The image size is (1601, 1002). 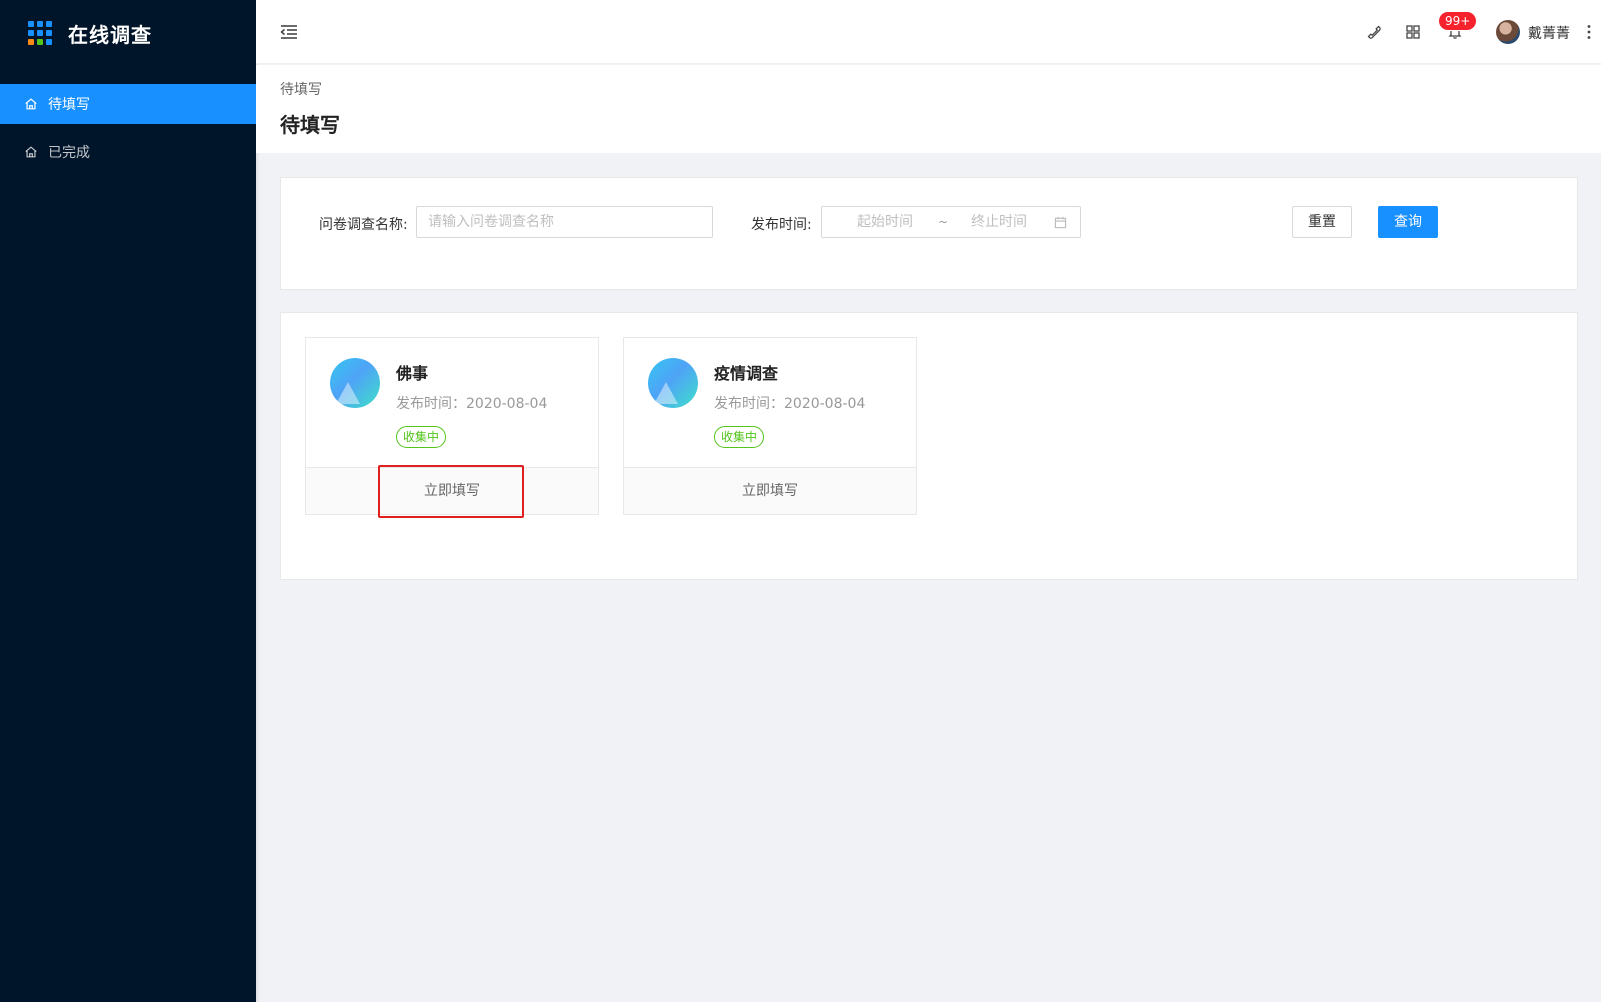 I want to click on survey-name-label: 问卷调查名称:, so click(x=363, y=225).